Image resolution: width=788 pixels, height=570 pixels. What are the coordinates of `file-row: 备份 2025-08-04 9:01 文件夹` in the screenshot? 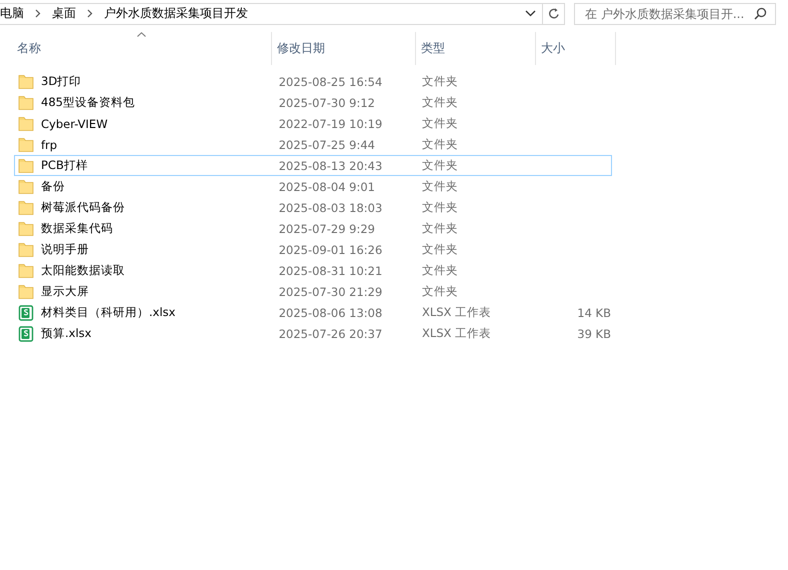 It's located at (313, 186).